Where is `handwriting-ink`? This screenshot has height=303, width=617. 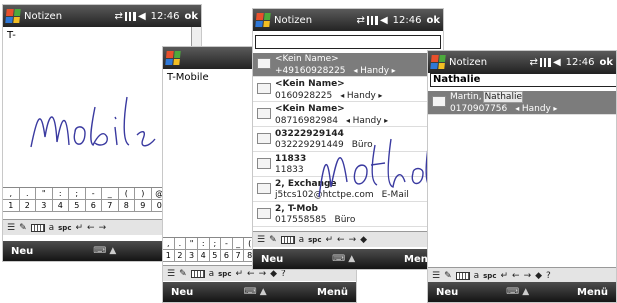 handwriting-ink is located at coordinates (378, 167).